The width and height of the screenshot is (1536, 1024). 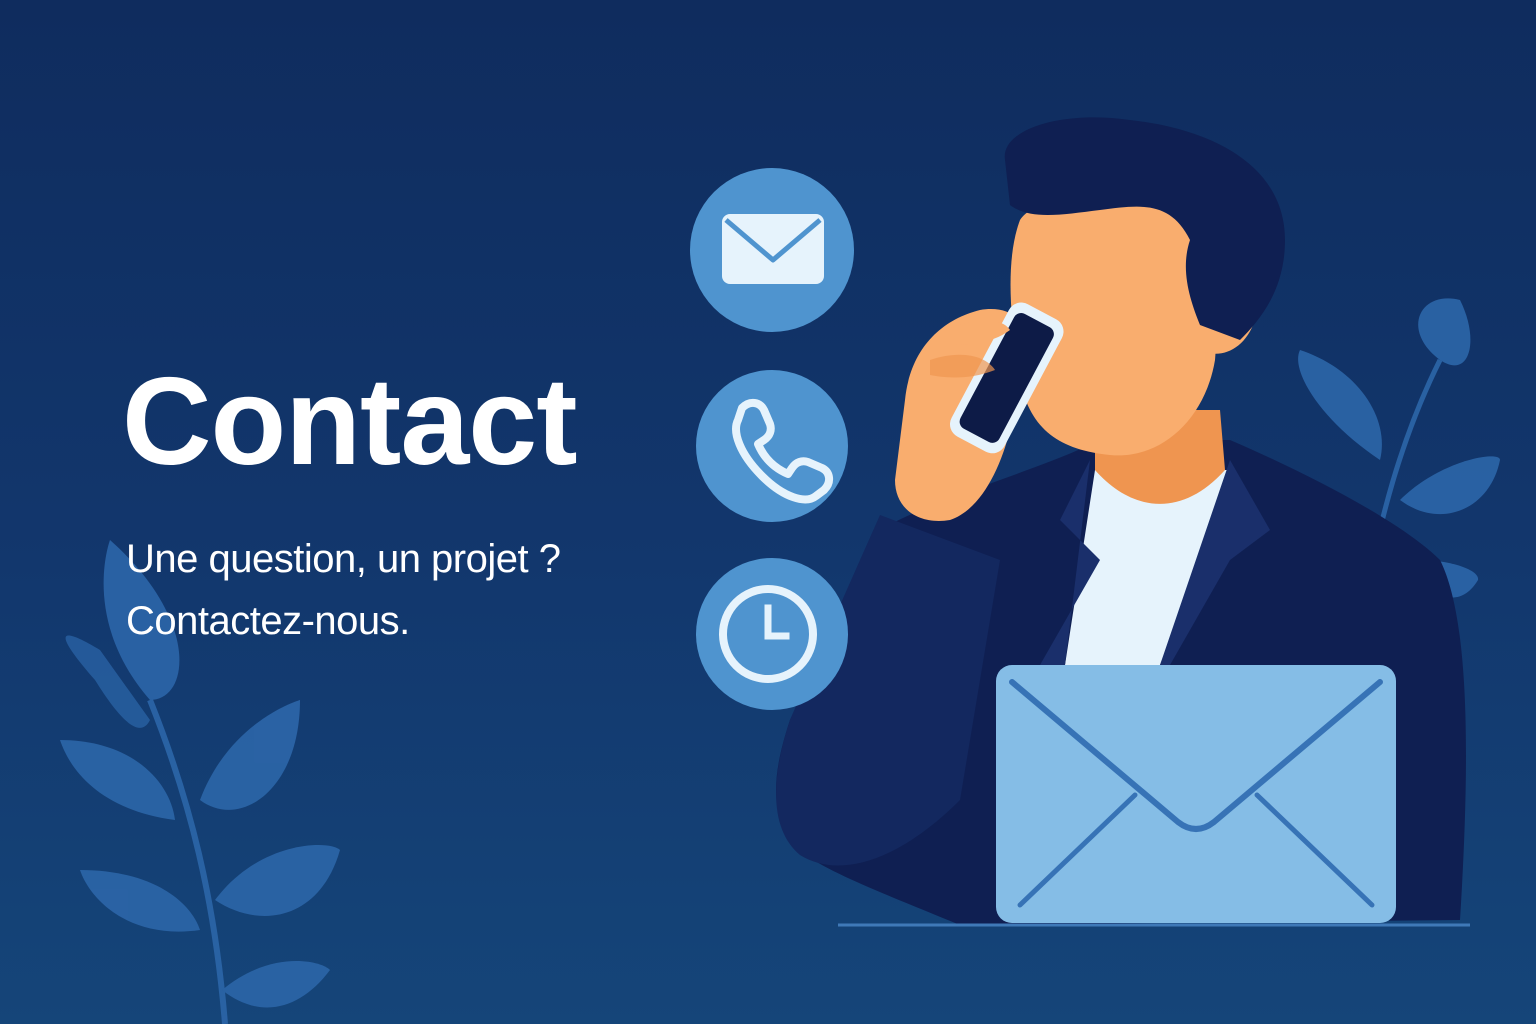 I want to click on mail-icon, so click(x=772, y=250).